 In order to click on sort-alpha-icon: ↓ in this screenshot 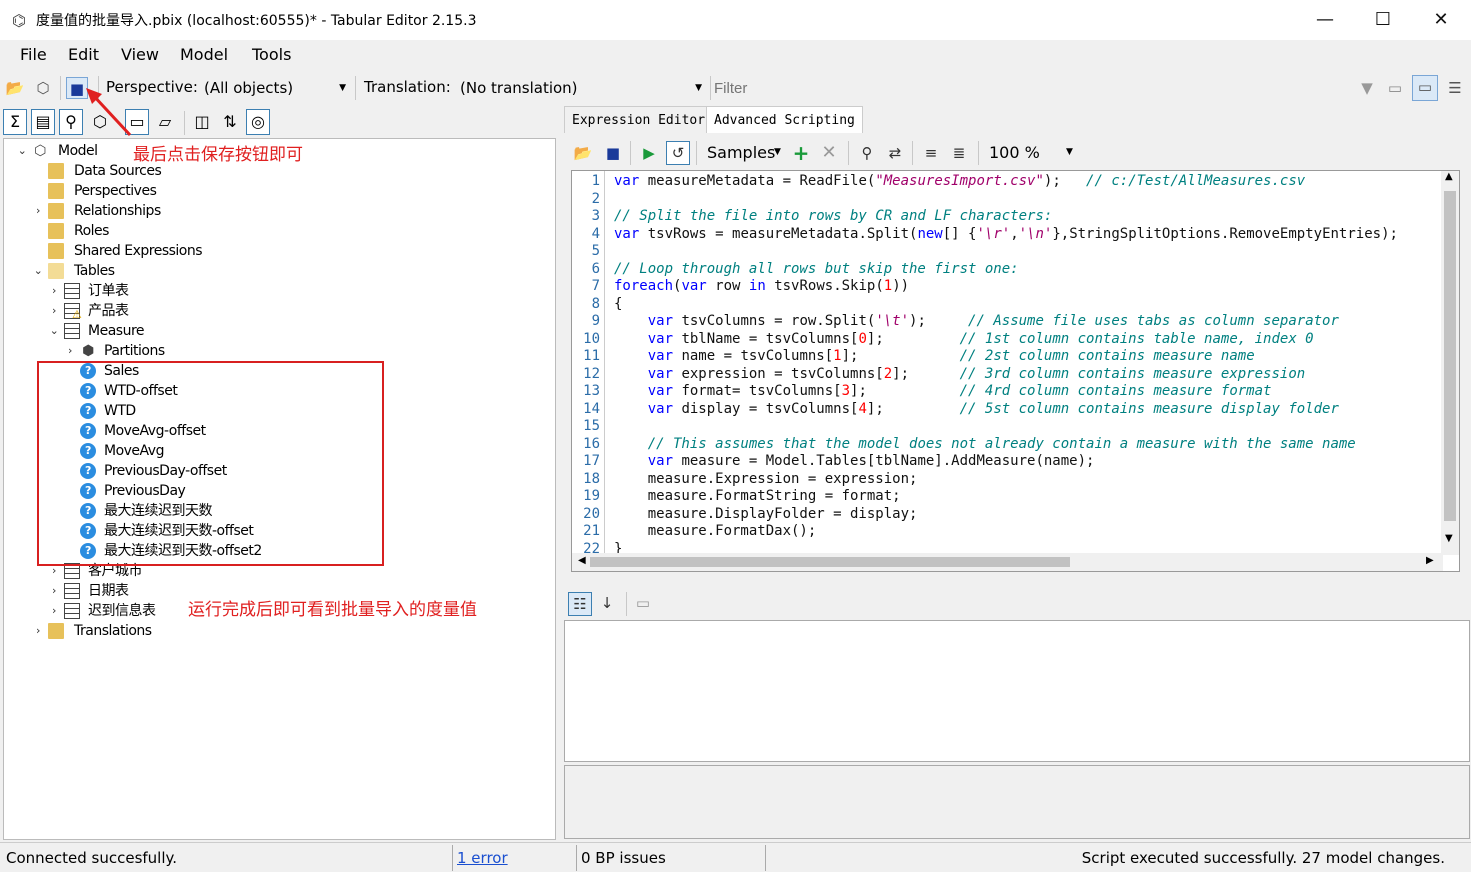, I will do `click(607, 603)`.